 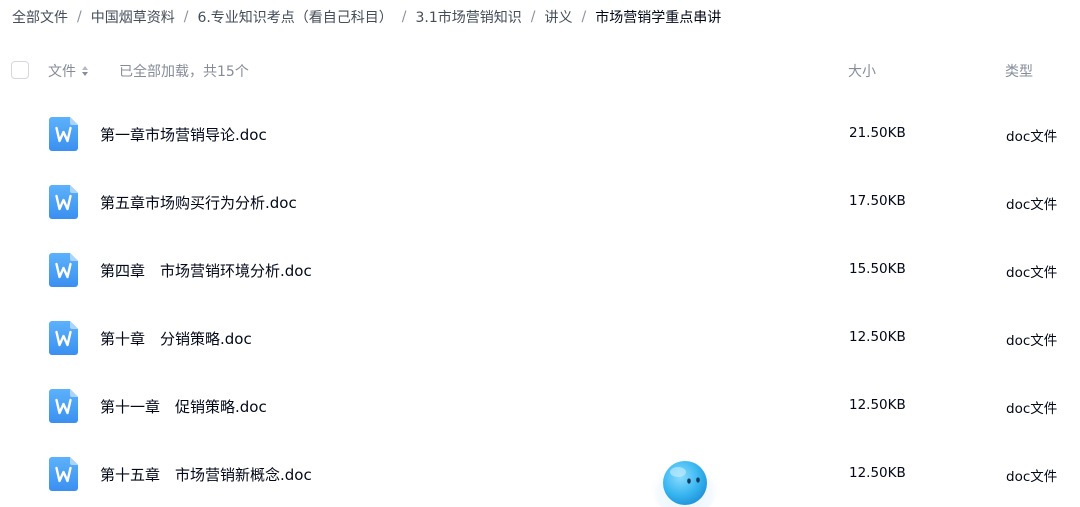 I want to click on breadcrumb-item-current-folder: 市场营销学重点串讲, so click(x=658, y=18).